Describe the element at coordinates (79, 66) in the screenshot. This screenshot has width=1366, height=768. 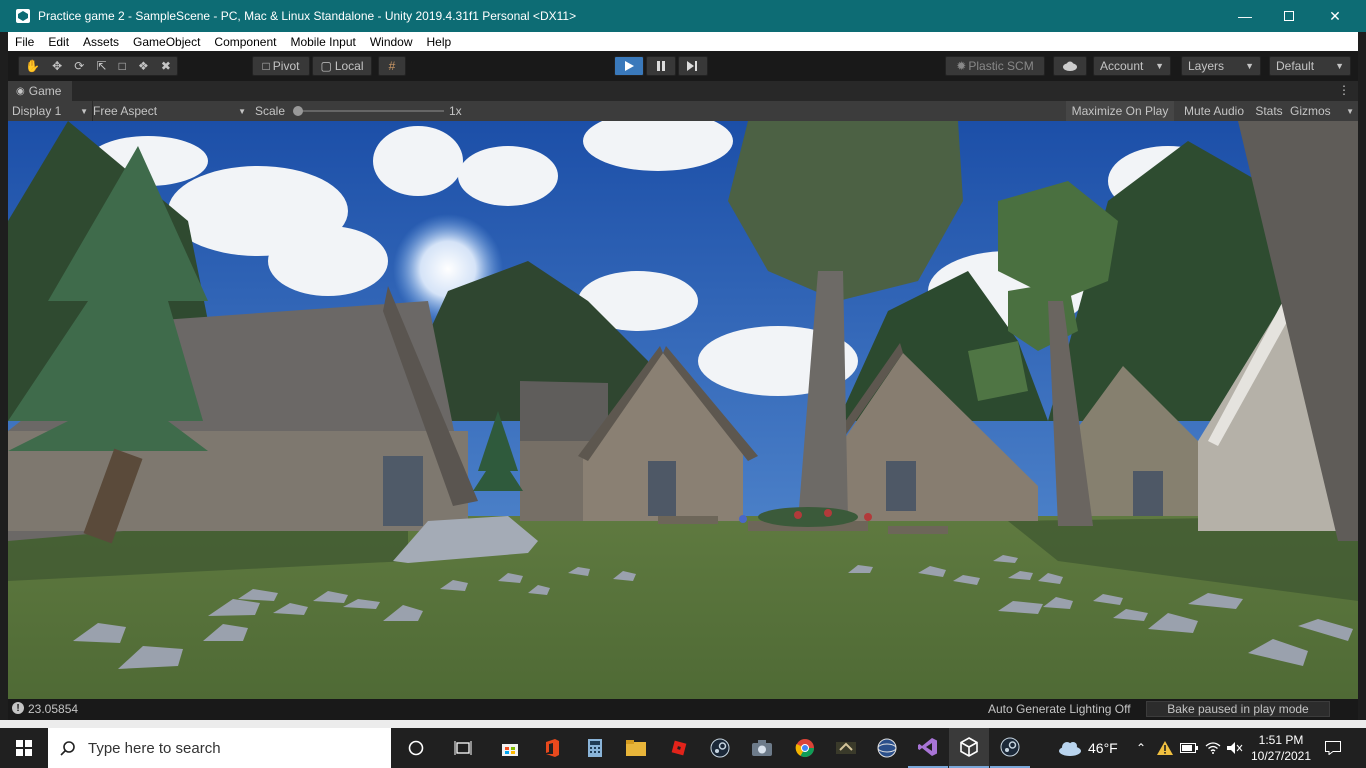
I see `rotate-tool-icon: ⟳` at that location.